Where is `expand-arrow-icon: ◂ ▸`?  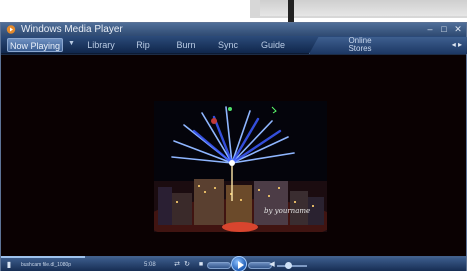
expand-arrow-icon: ◂ ▸ is located at coordinates (457, 44).